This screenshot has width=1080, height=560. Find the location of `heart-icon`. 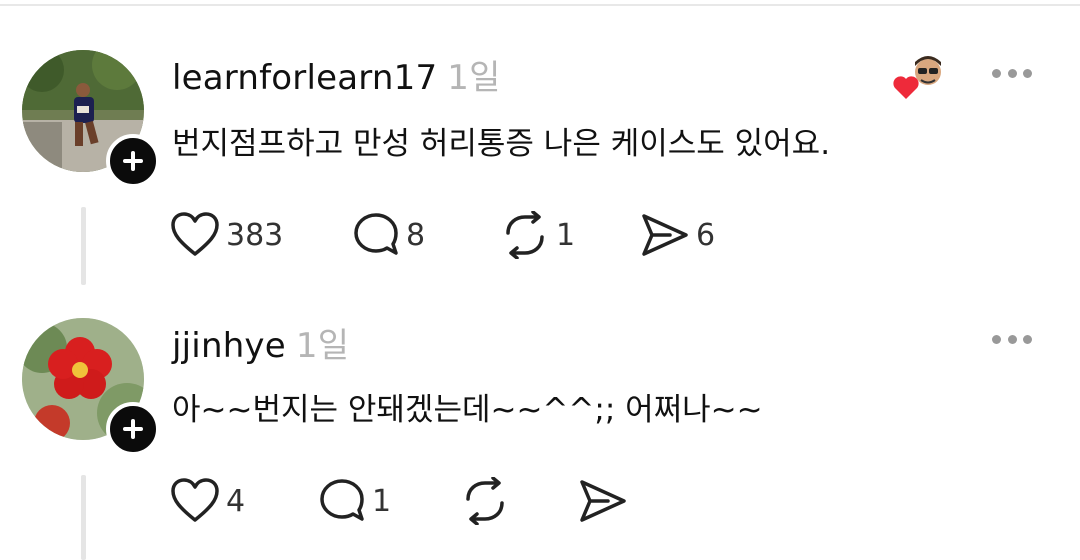

heart-icon is located at coordinates (906, 87).